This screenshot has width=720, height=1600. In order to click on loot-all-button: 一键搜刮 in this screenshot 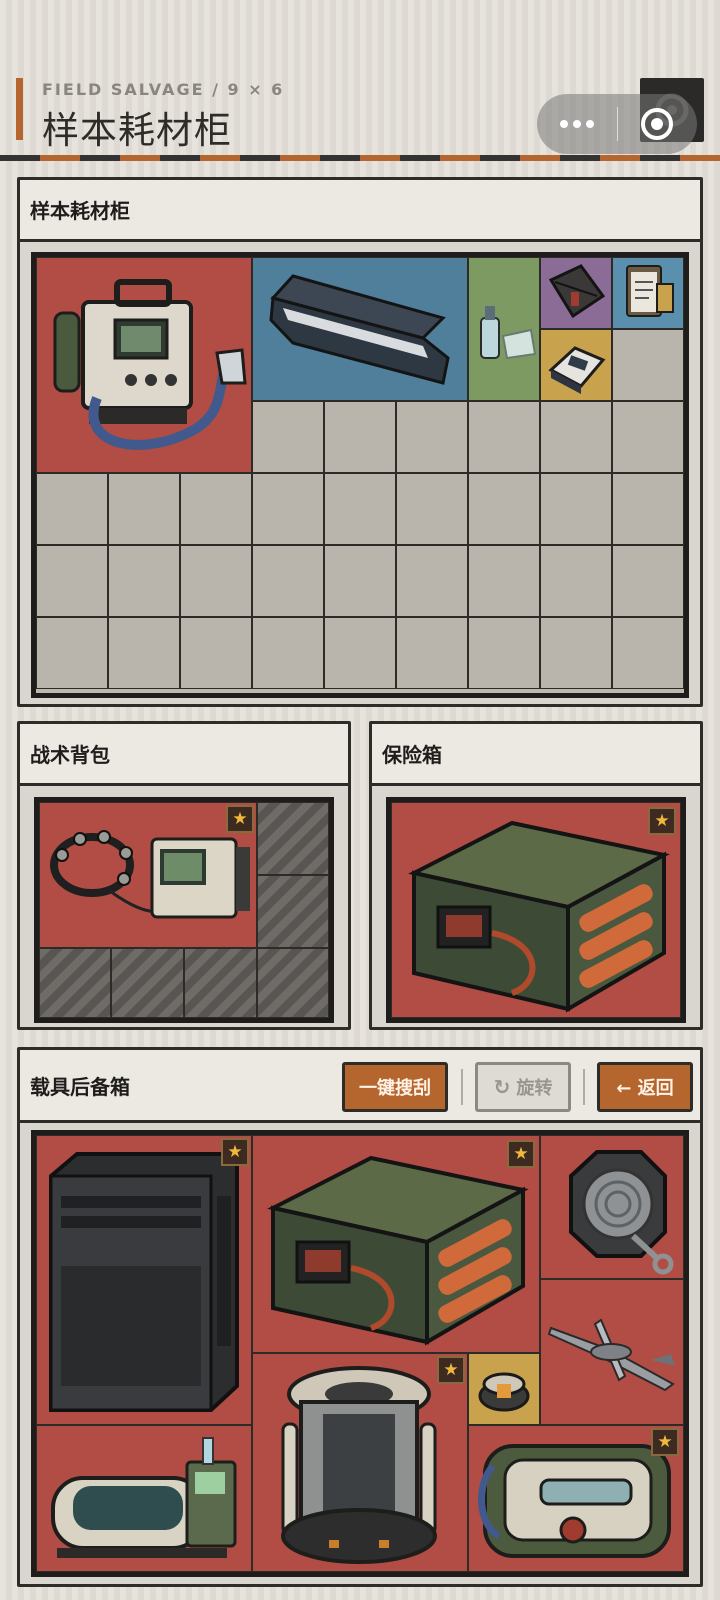, I will do `click(395, 1087)`.